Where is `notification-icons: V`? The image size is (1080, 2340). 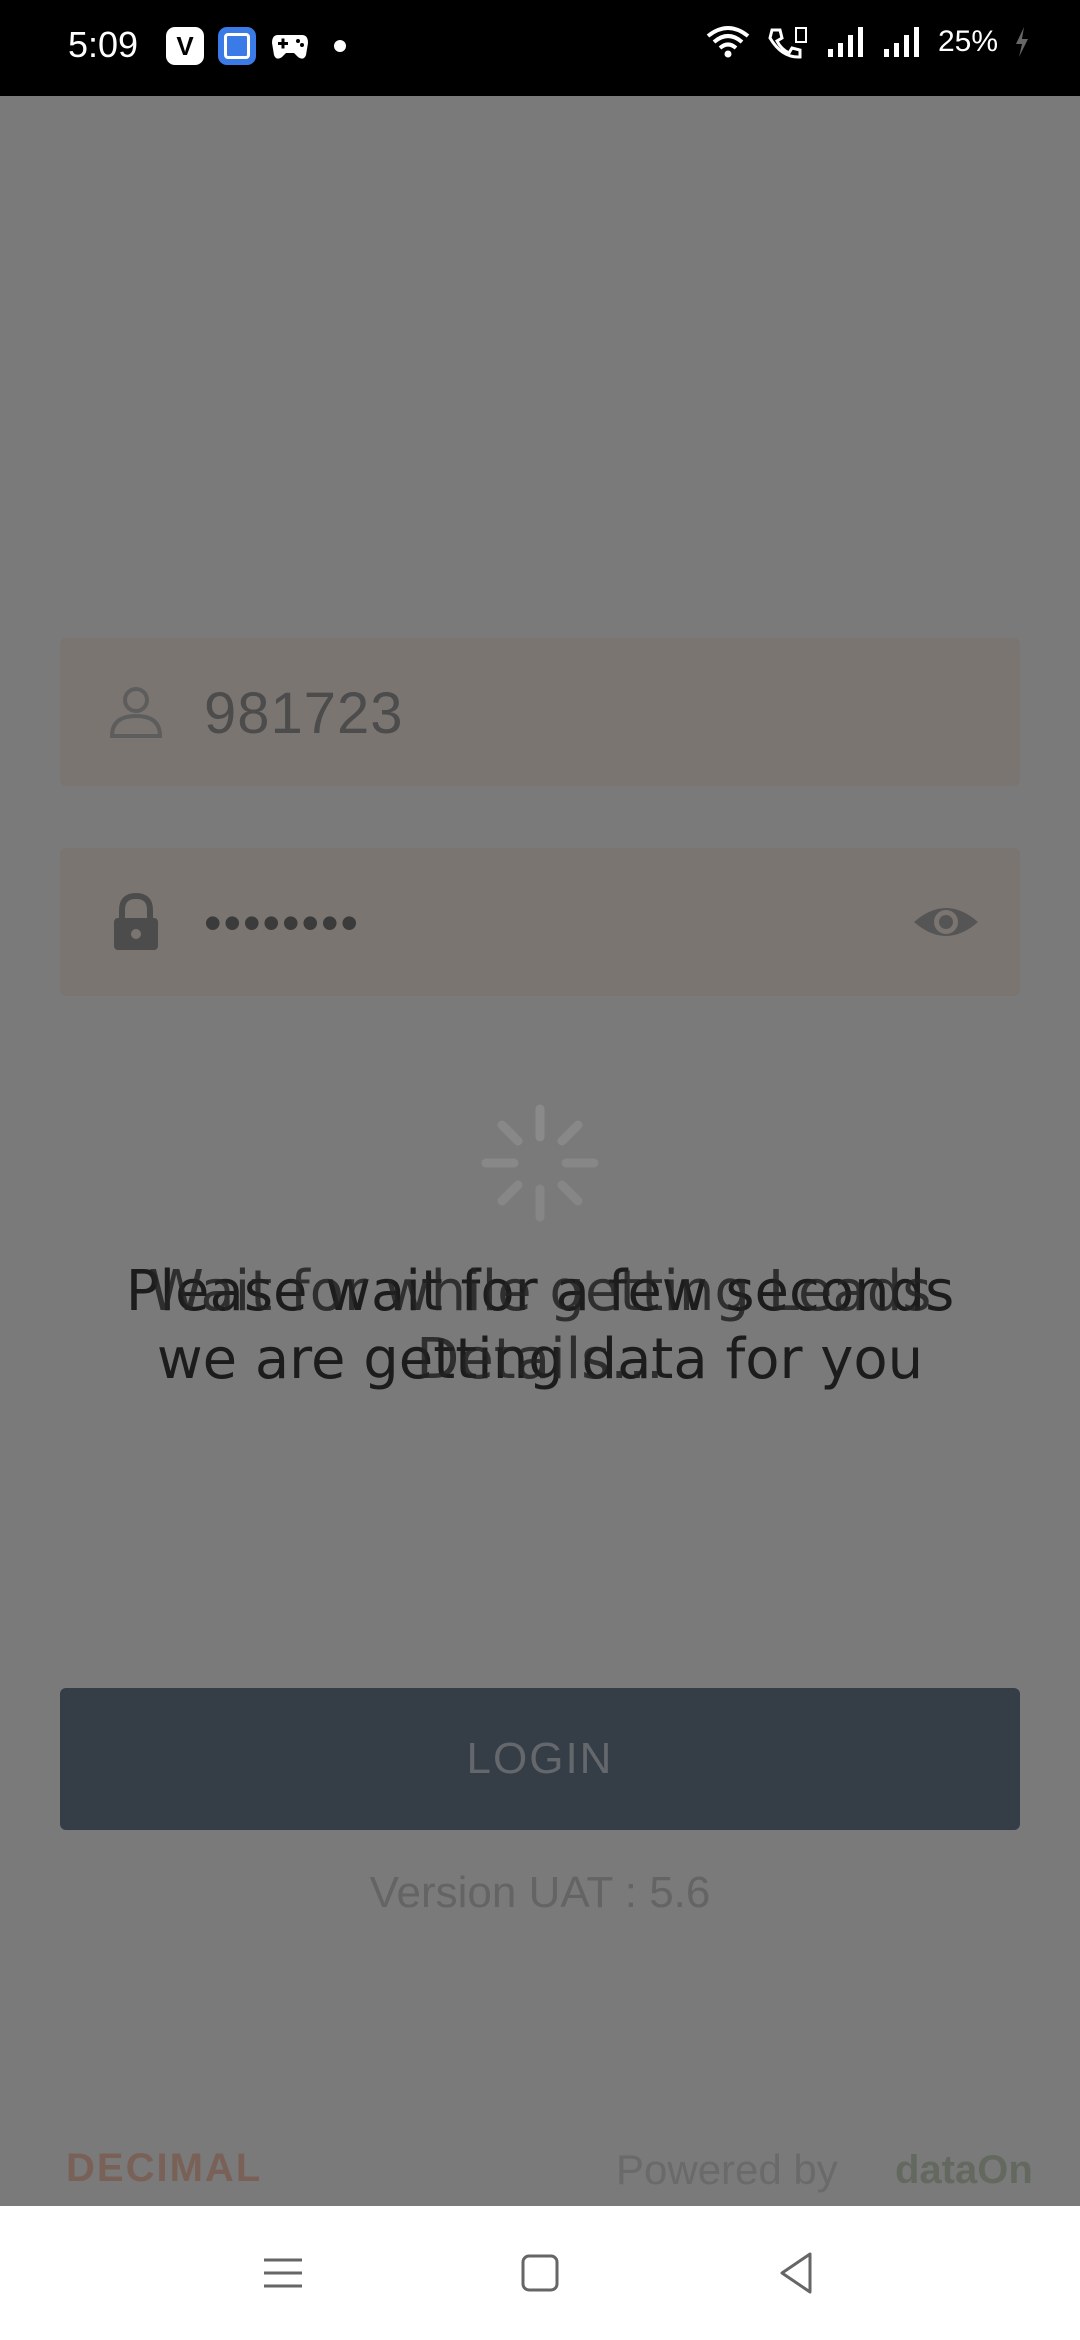
notification-icons: V is located at coordinates (256, 46).